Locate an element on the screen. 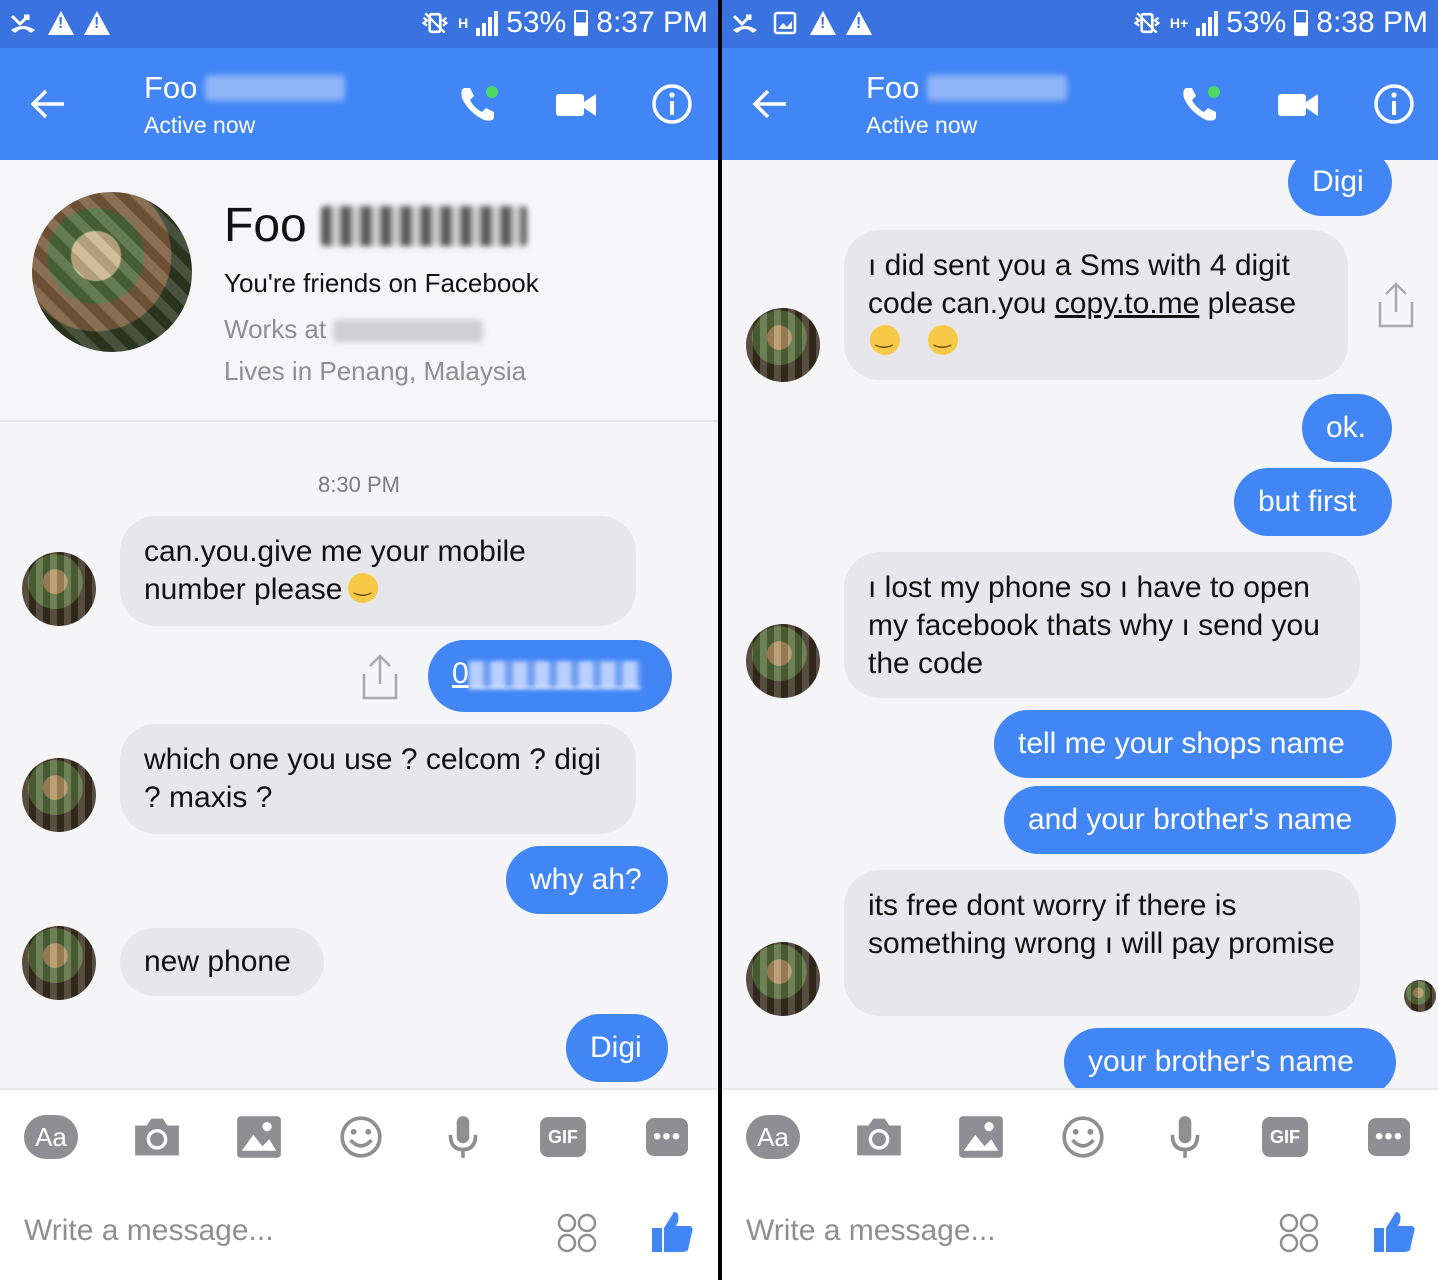 This screenshot has height=1280, width=1438. lives-in: Lives in Penang, Malaysia is located at coordinates (375, 371).